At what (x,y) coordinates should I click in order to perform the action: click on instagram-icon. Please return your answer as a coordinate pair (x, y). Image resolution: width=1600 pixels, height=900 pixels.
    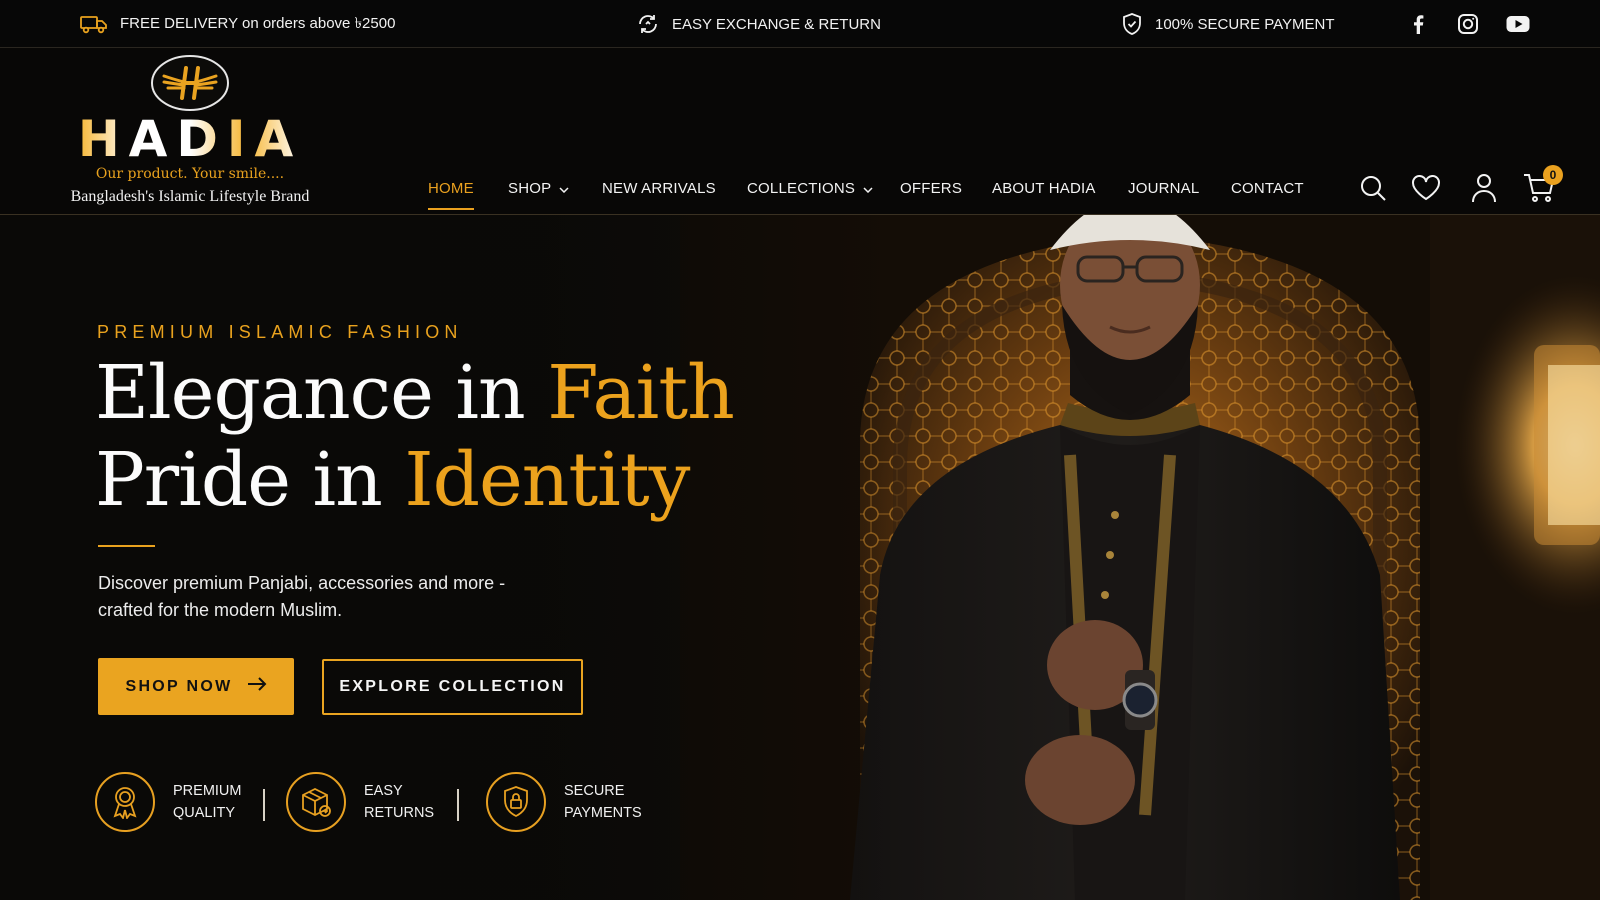
    Looking at the image, I should click on (1468, 24).